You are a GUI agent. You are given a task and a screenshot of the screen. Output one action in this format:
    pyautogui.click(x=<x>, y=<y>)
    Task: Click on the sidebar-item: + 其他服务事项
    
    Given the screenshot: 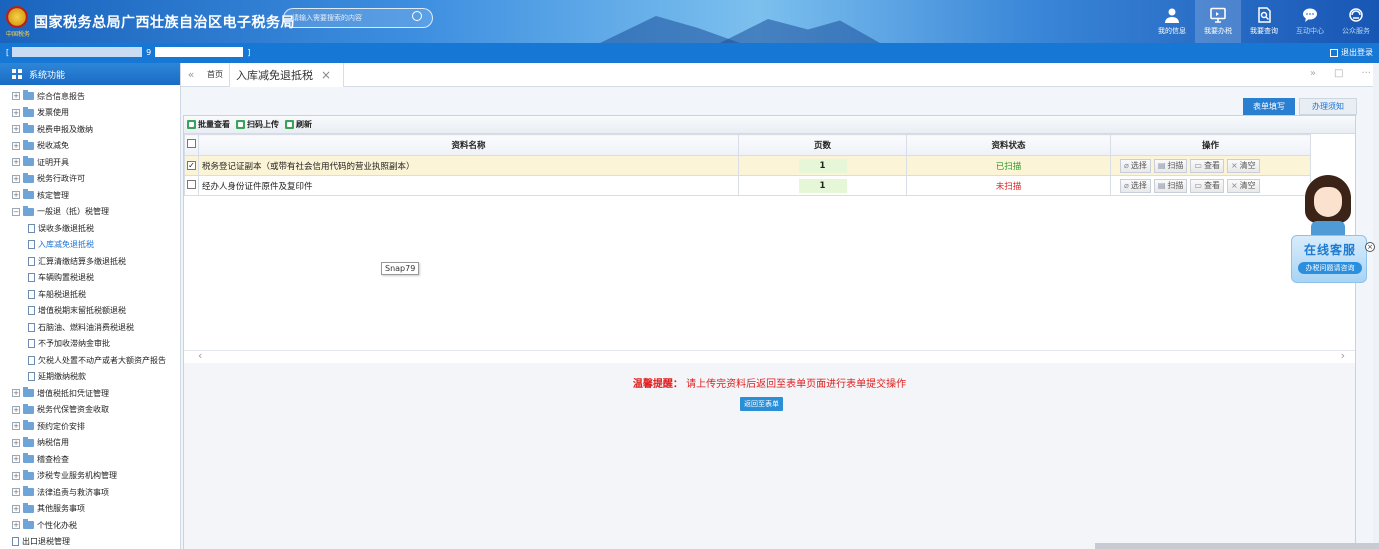 What is the action you would take?
    pyautogui.click(x=90, y=509)
    